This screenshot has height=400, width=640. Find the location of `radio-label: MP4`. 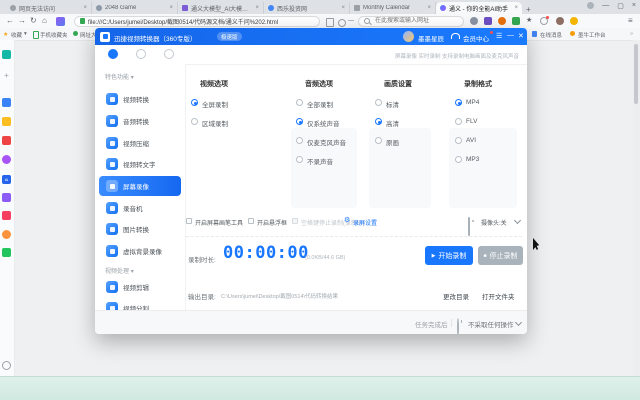

radio-label: MP4 is located at coordinates (472, 102).